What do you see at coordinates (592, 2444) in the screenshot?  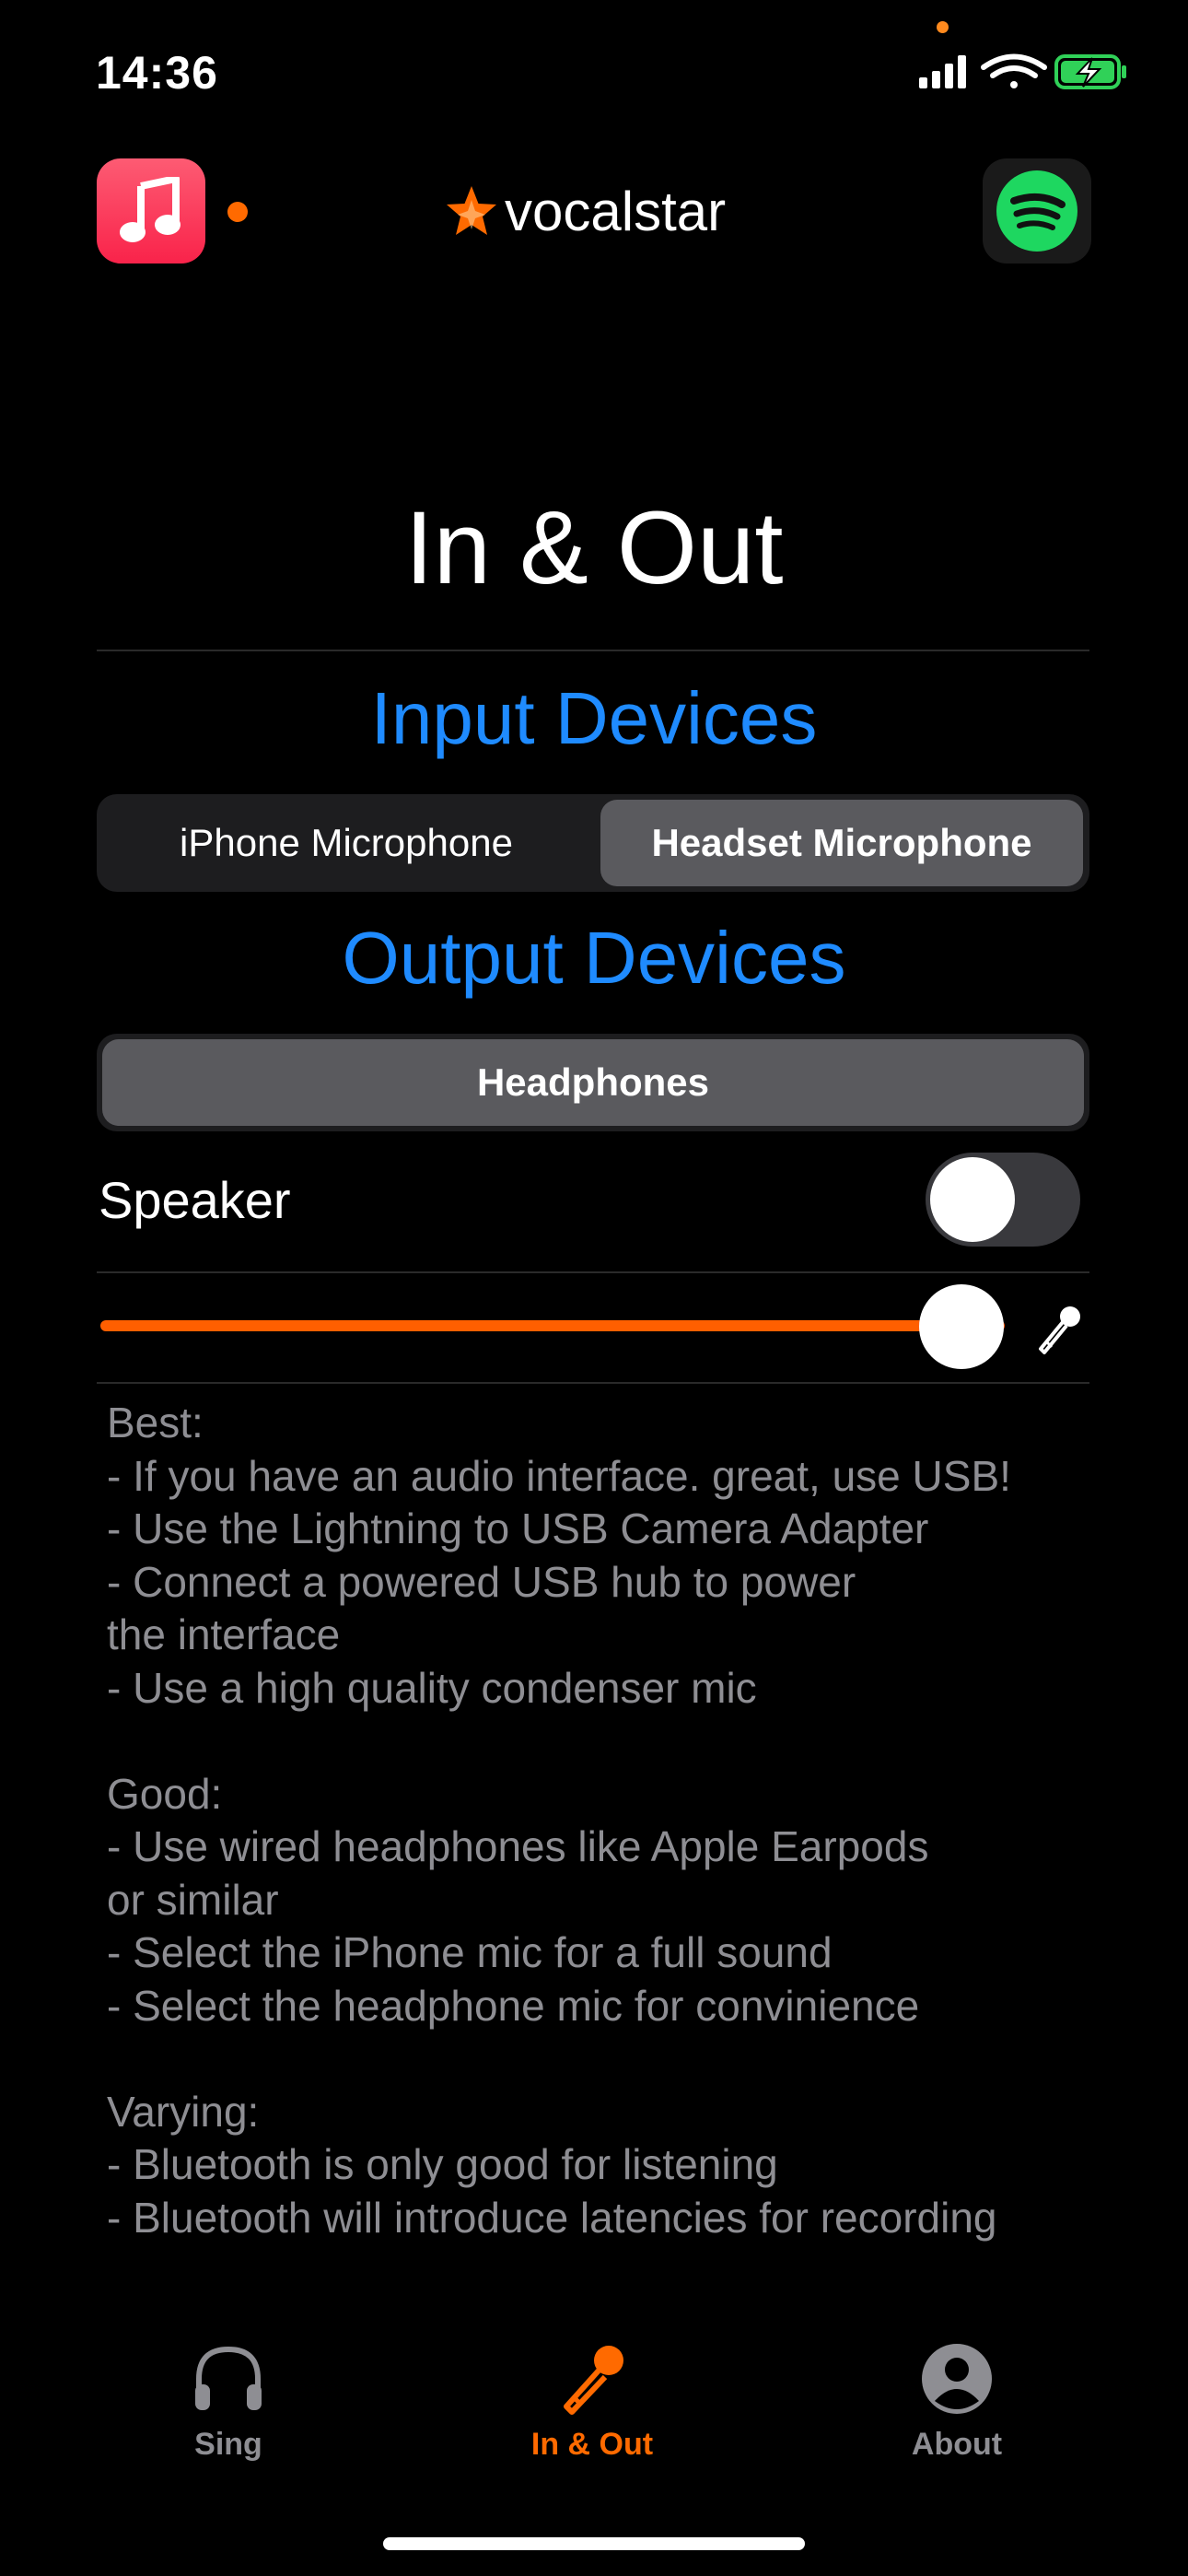 I see `tab-label: In & Out` at bounding box center [592, 2444].